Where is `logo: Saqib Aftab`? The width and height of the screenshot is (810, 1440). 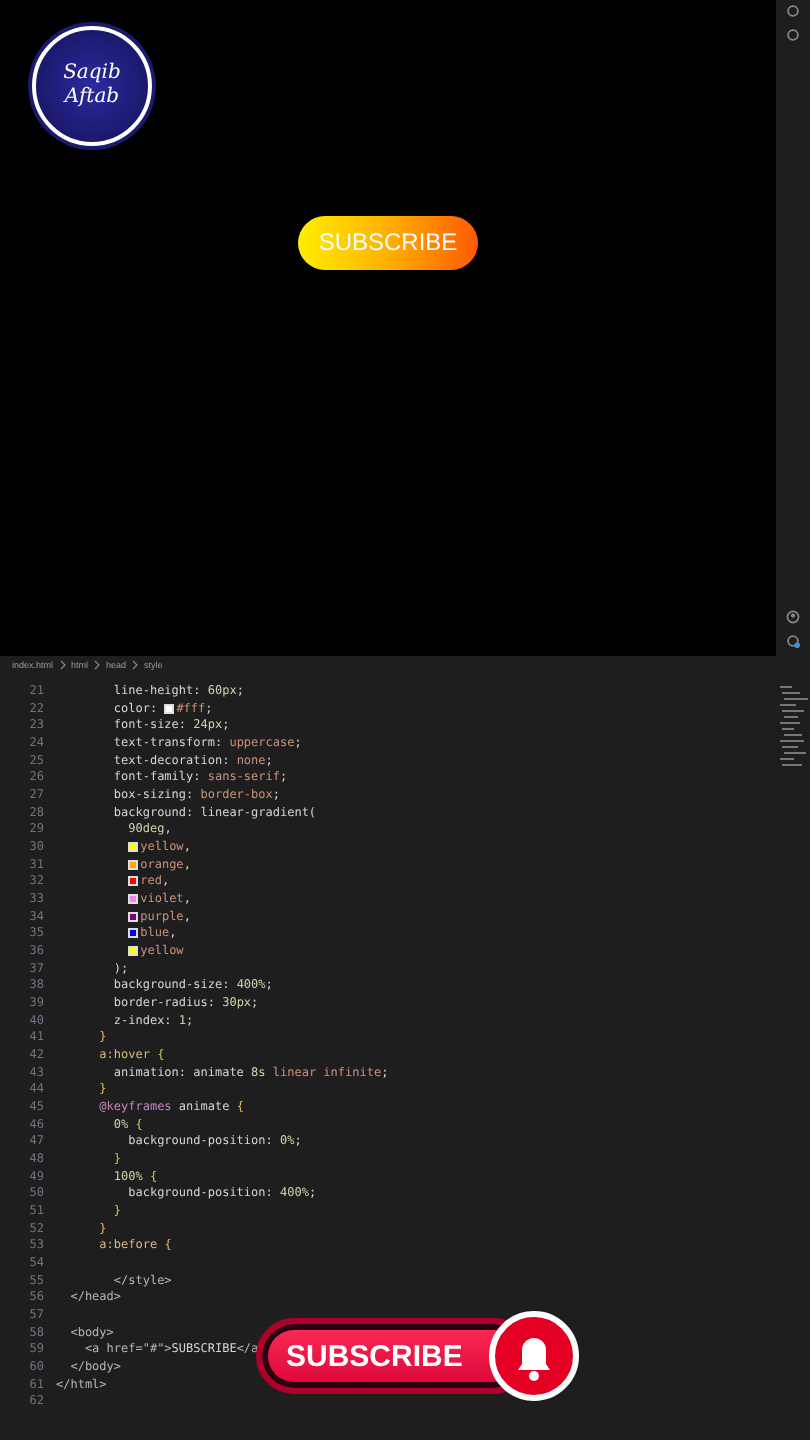 logo: Saqib Aftab is located at coordinates (92, 86).